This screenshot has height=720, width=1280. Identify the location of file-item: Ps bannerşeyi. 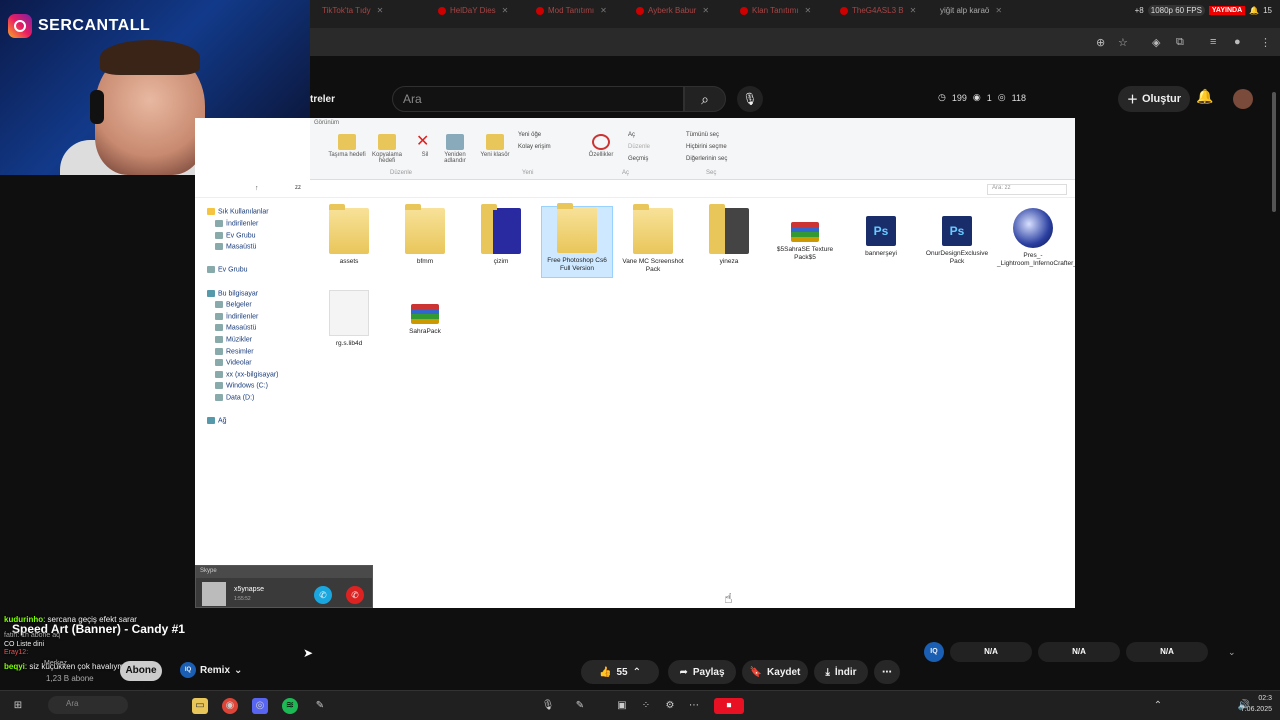
(881, 233).